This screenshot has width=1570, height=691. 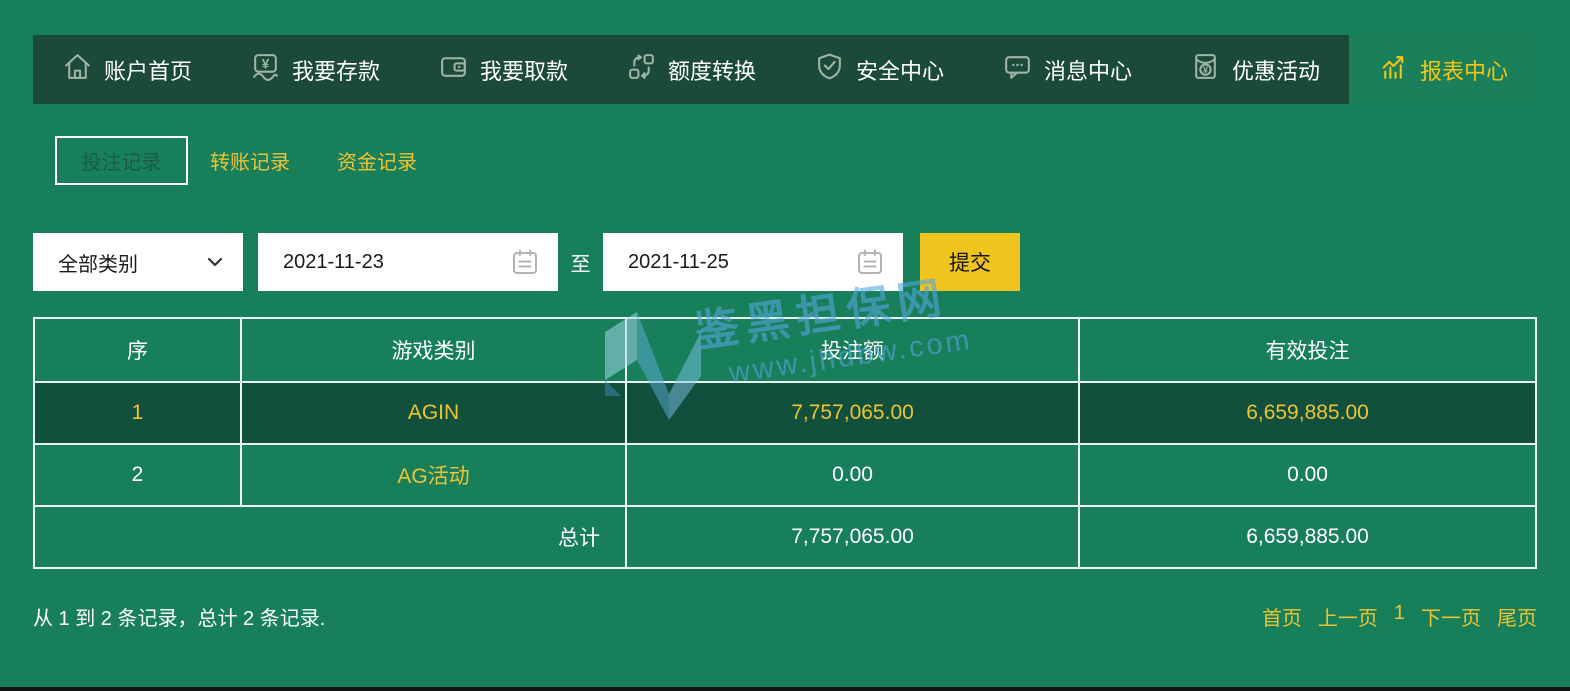 What do you see at coordinates (785, 616) in the screenshot?
I see `table-footer: 从 1 到 2 条记录，总计 2 条记录. 首页 上一页 1 下一页 尾页` at bounding box center [785, 616].